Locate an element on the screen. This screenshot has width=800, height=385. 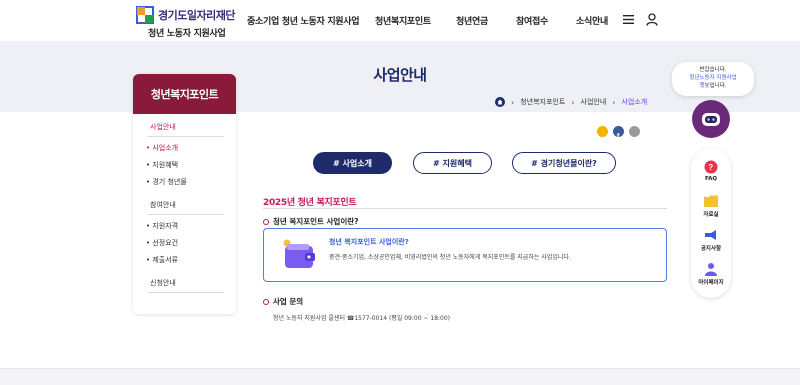
breadcrumb-item: 사업안내 is located at coordinates (594, 102).